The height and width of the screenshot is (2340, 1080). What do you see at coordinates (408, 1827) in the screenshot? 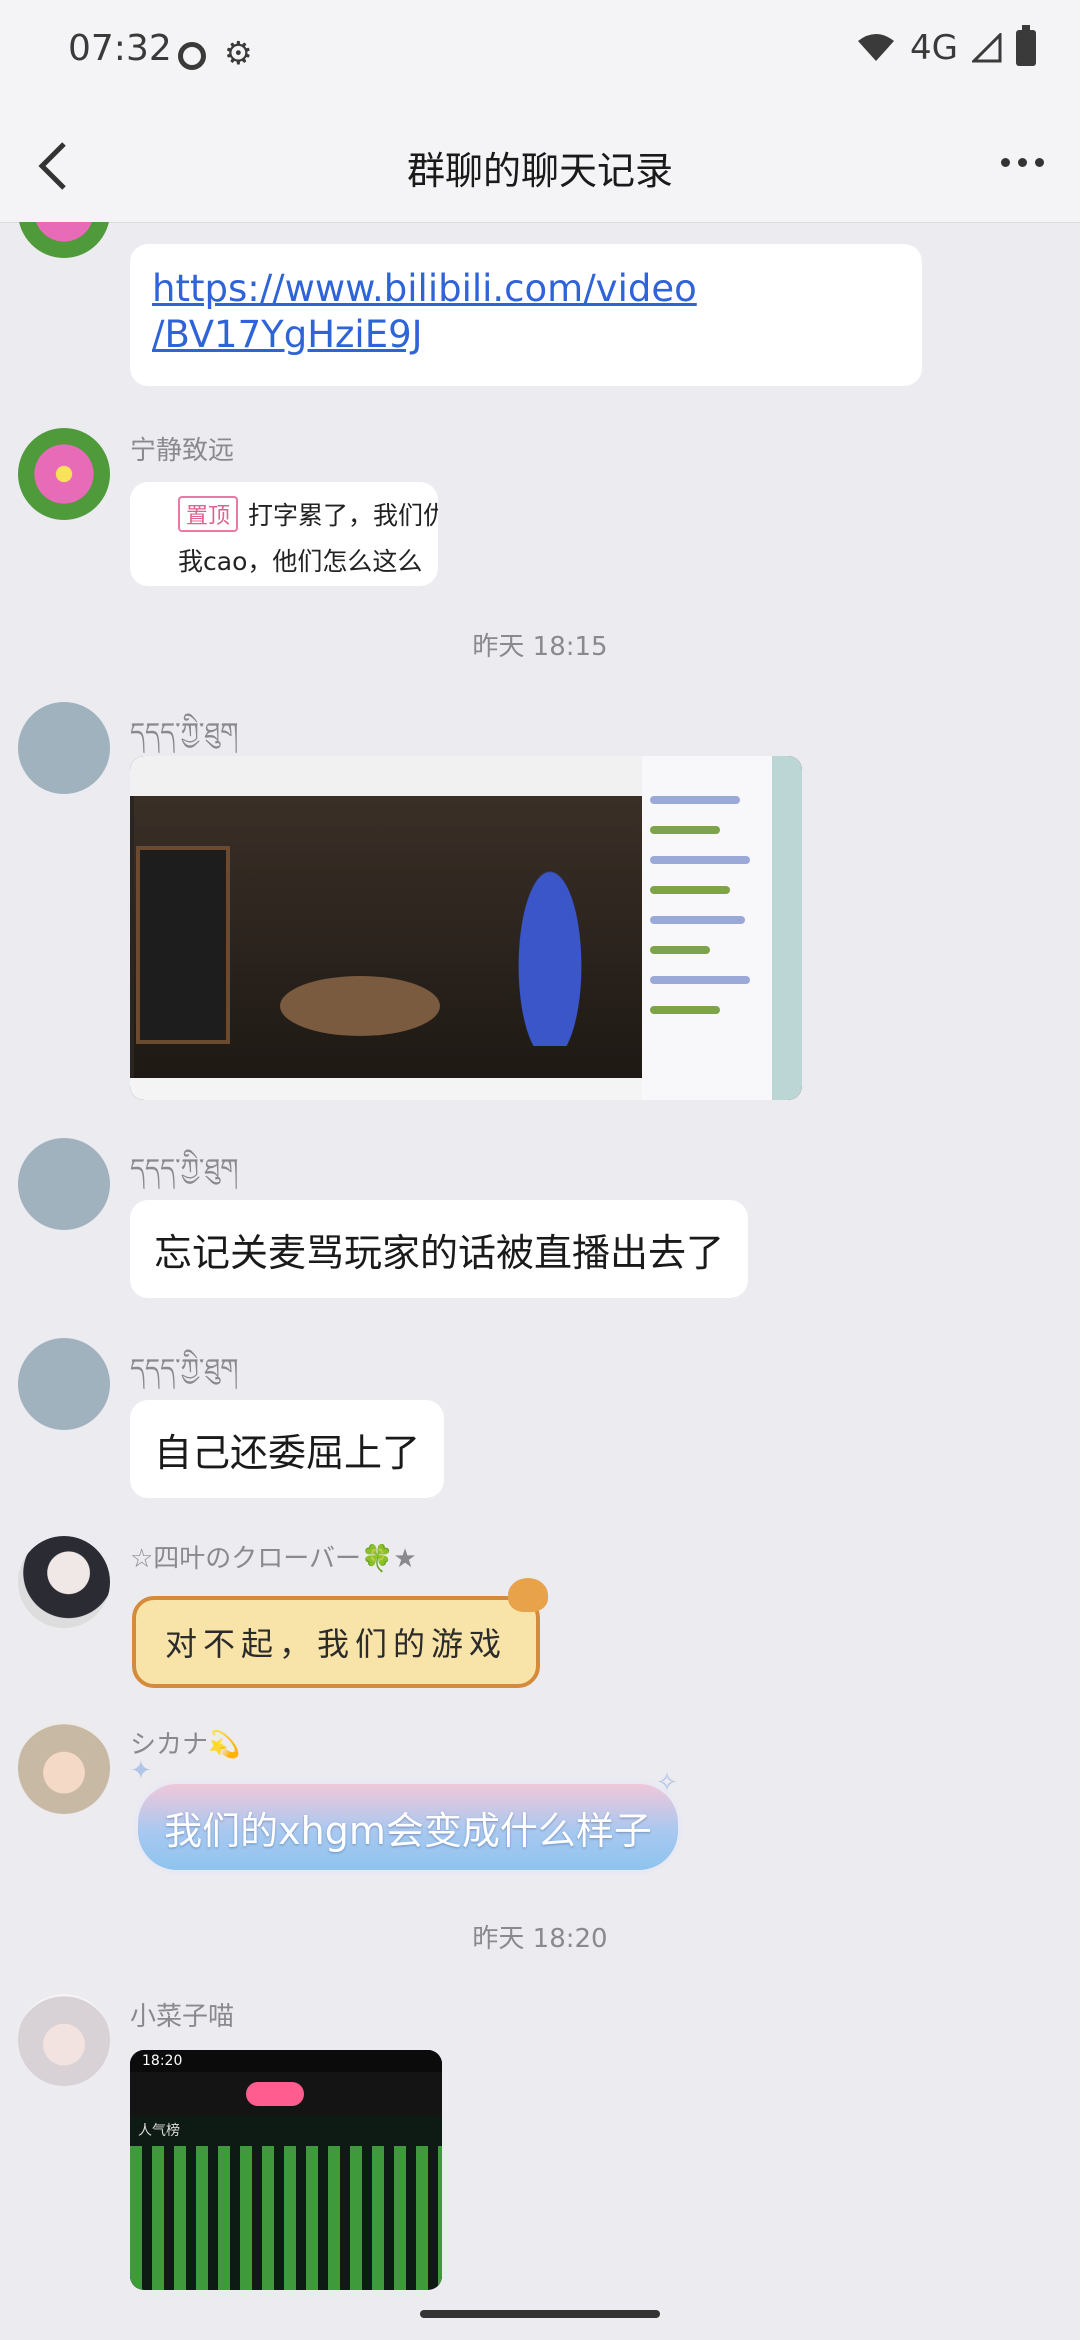
I see `decorated-message-bubble: 我们的xhgm会变成什么样子` at bounding box center [408, 1827].